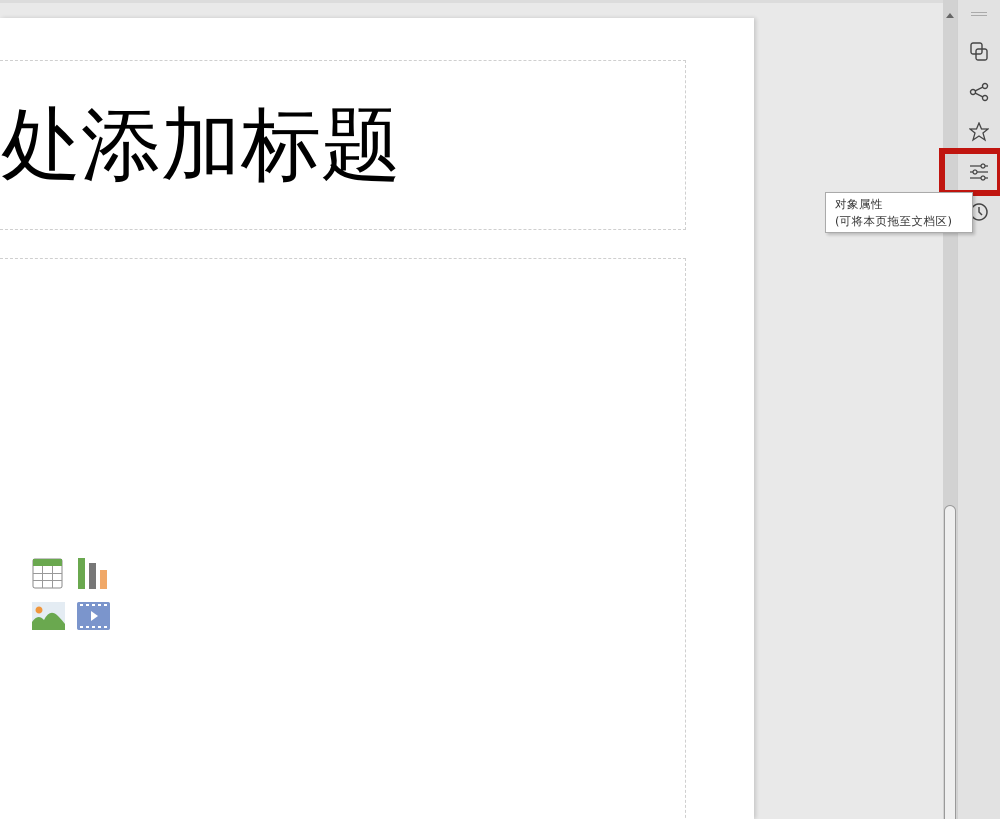 The width and height of the screenshot is (1000, 819). Describe the element at coordinates (979, 92) in the screenshot. I see `share-icon` at that location.